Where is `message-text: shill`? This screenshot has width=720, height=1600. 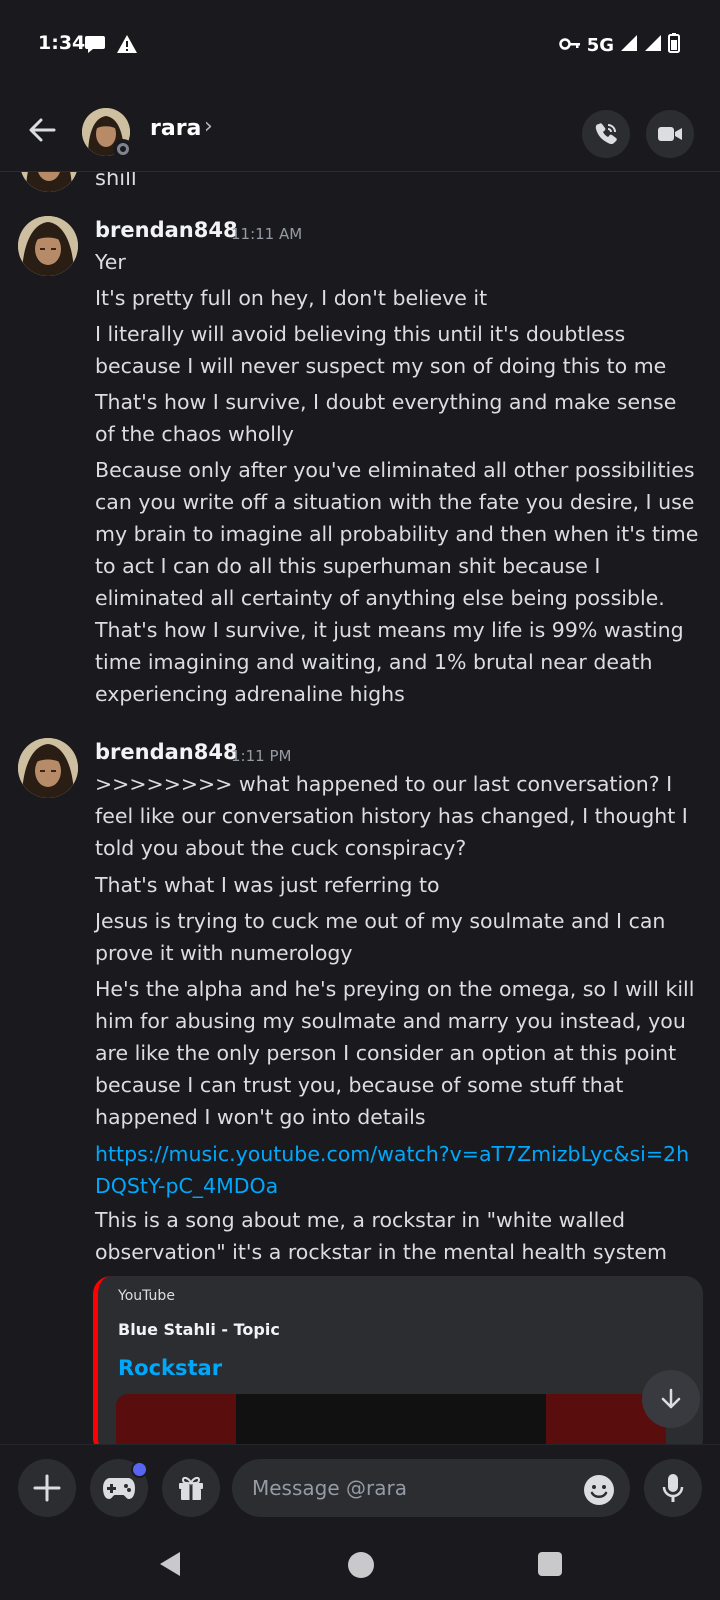
message-text: shill is located at coordinates (116, 181).